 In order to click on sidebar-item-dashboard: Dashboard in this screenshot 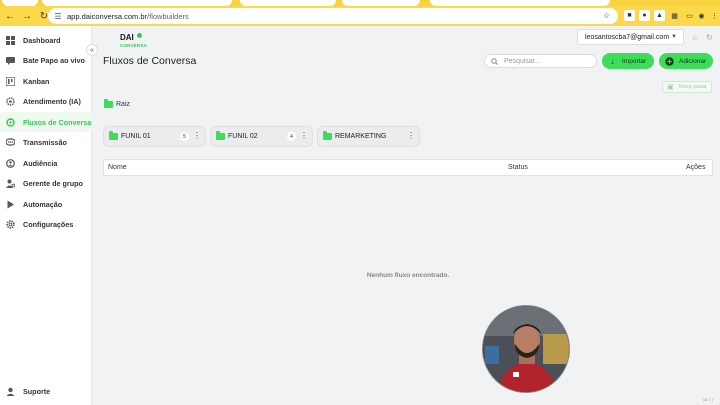, I will do `click(46, 40)`.